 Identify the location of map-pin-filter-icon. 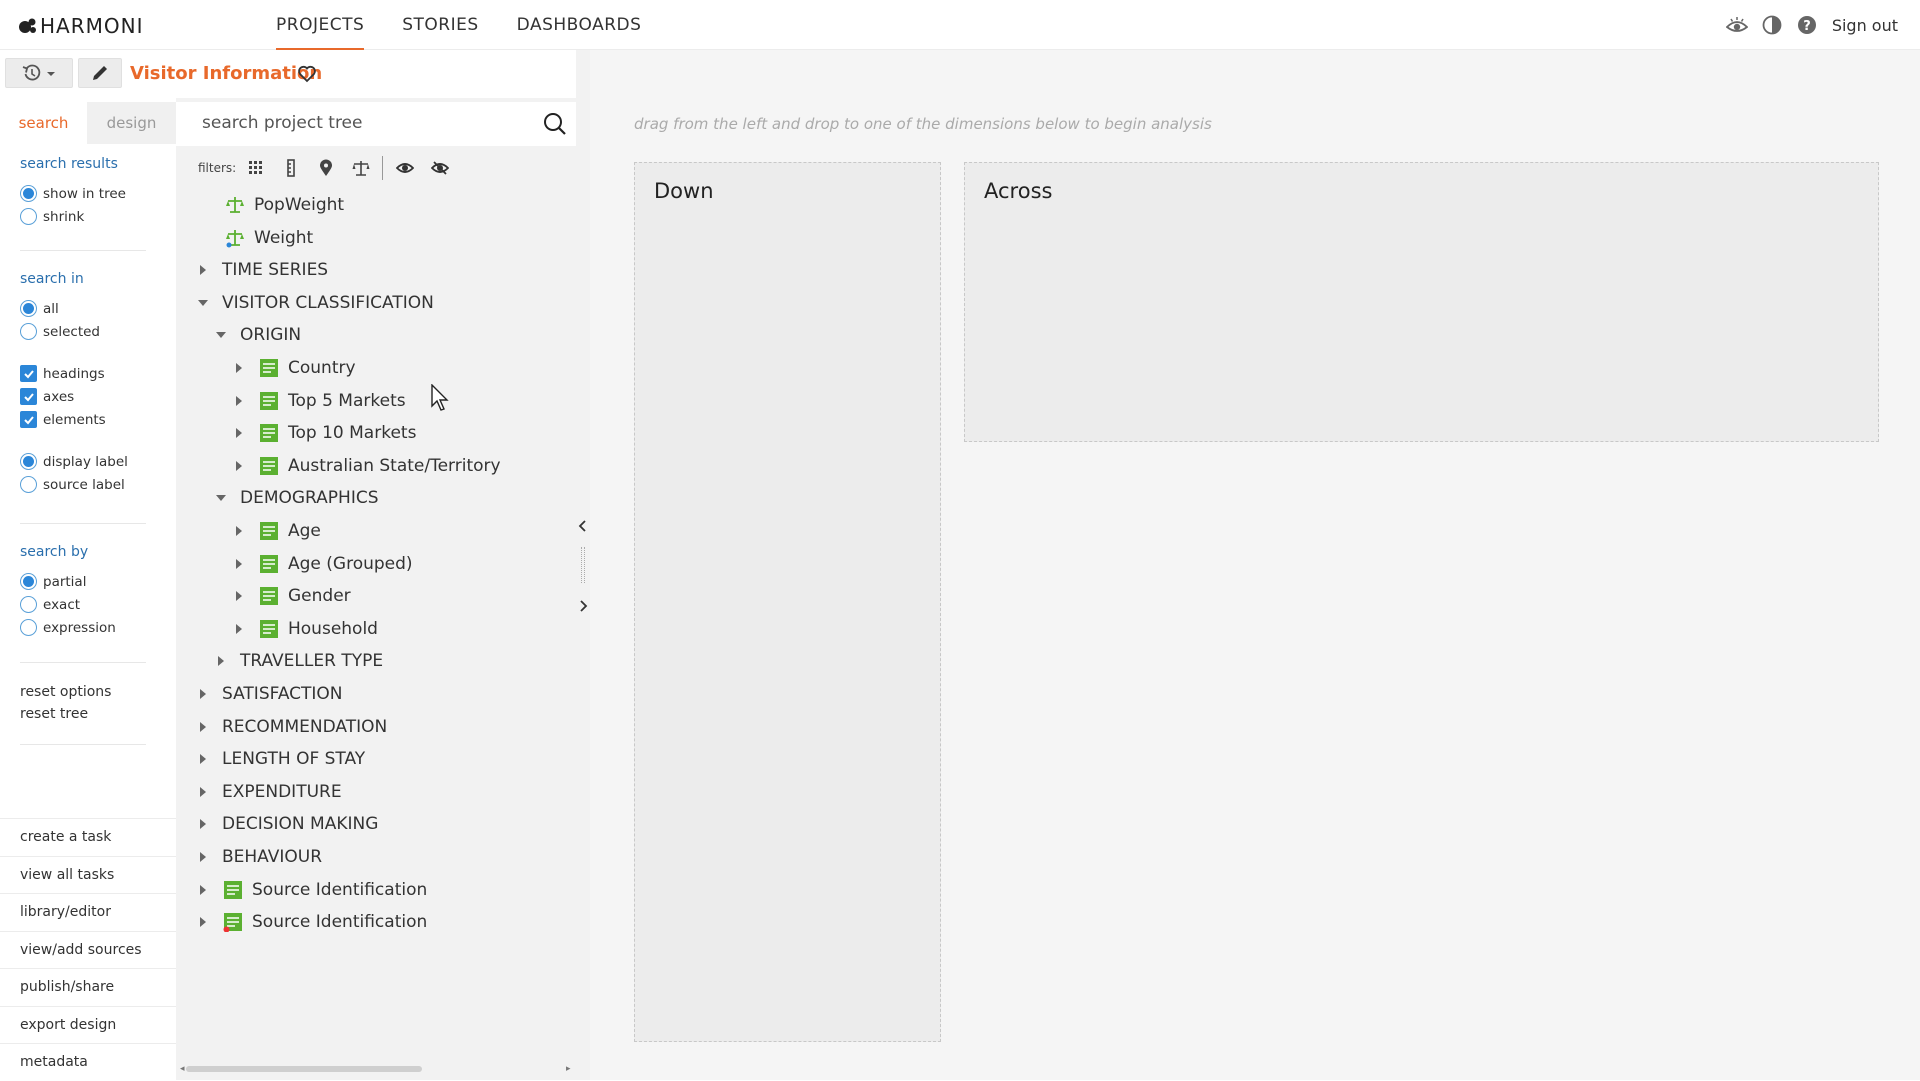
(326, 168).